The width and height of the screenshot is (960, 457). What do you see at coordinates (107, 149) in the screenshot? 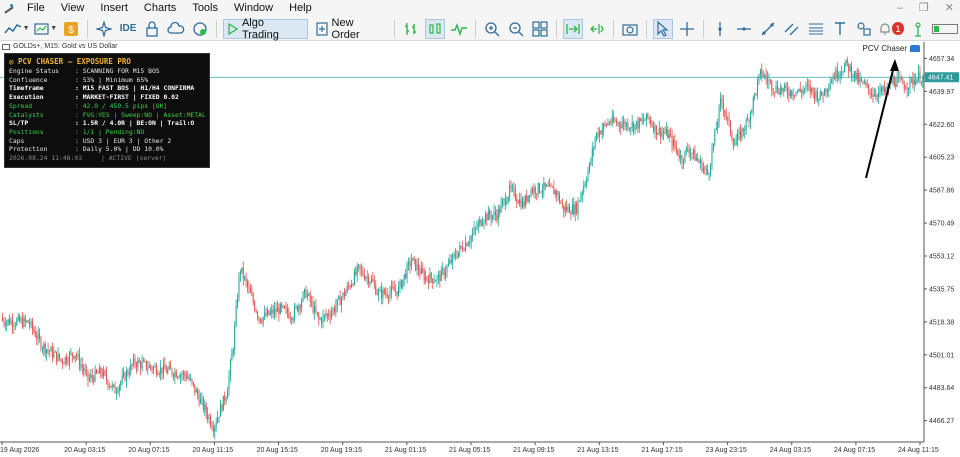
I see `panel-row: Protection: Daily 5.0% | DD 10.0%` at bounding box center [107, 149].